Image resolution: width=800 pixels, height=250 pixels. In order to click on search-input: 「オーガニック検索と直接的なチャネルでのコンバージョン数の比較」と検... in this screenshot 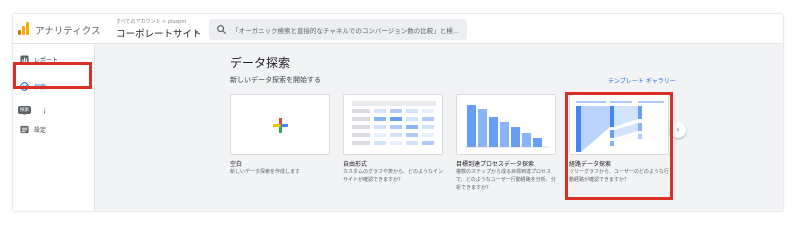, I will do `click(347, 30)`.